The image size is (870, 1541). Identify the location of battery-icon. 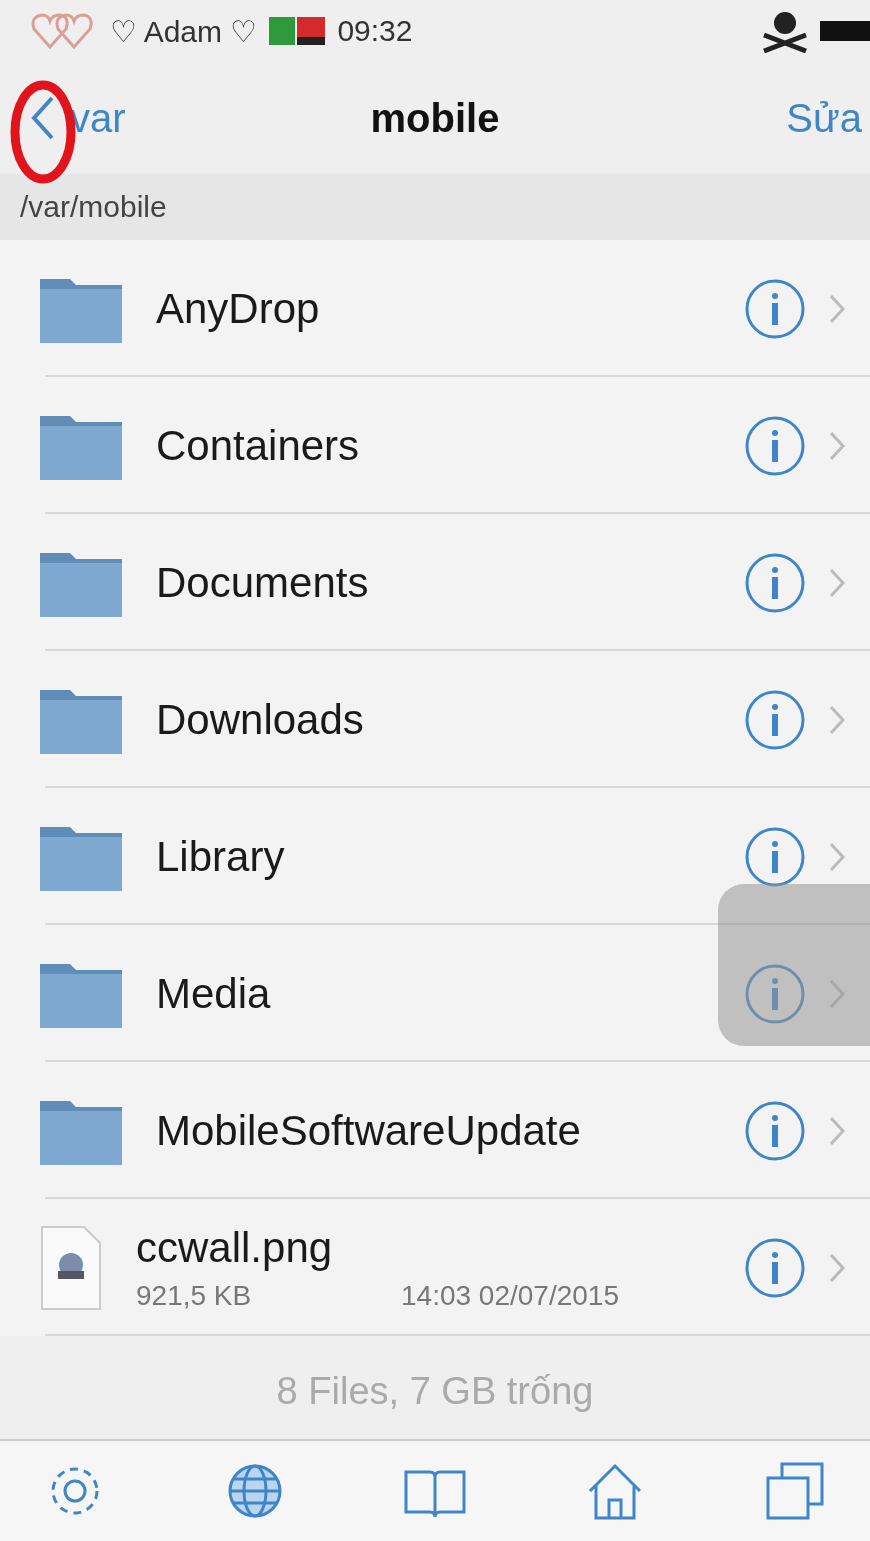
(845, 31).